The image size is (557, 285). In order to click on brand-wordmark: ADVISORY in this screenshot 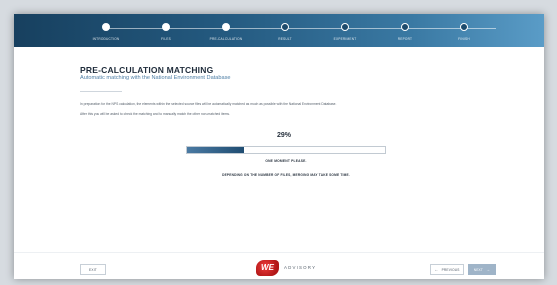, I will do `click(300, 267)`.